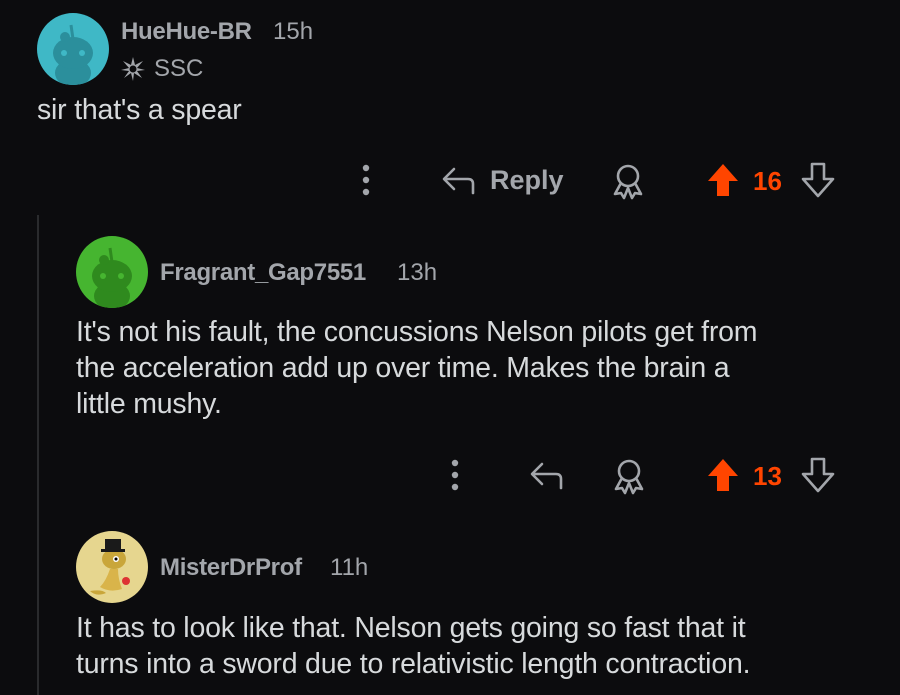 This screenshot has height=695, width=900. What do you see at coordinates (263, 273) in the screenshot?
I see `username: Fragrant_Gap7551` at bounding box center [263, 273].